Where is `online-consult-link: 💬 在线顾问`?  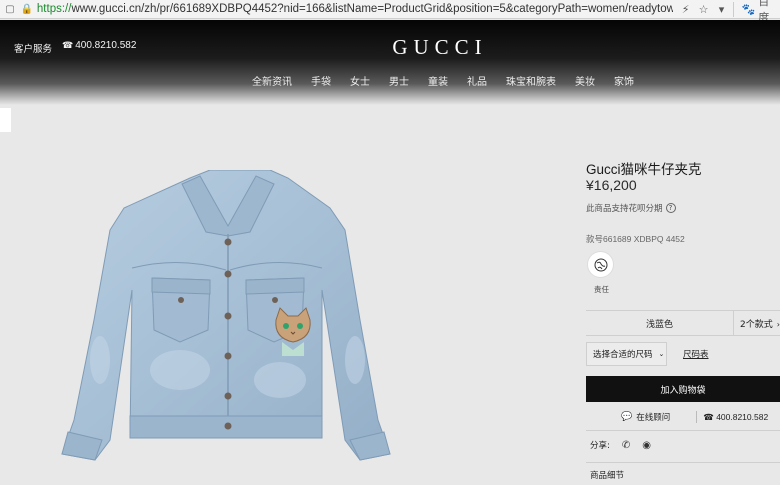
online-consult-link: 💬 在线顾问 is located at coordinates (645, 417).